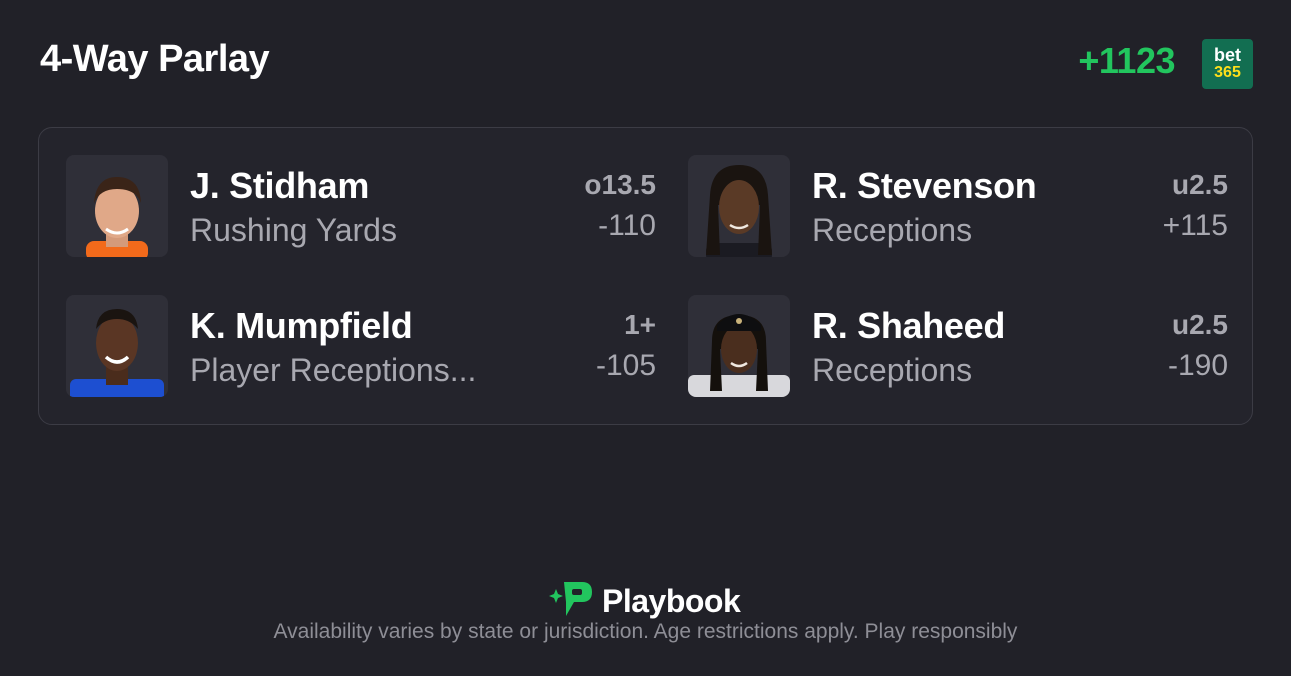 This screenshot has height=676, width=1291. What do you see at coordinates (293, 230) in the screenshot?
I see `market-label: Rushing Yards` at bounding box center [293, 230].